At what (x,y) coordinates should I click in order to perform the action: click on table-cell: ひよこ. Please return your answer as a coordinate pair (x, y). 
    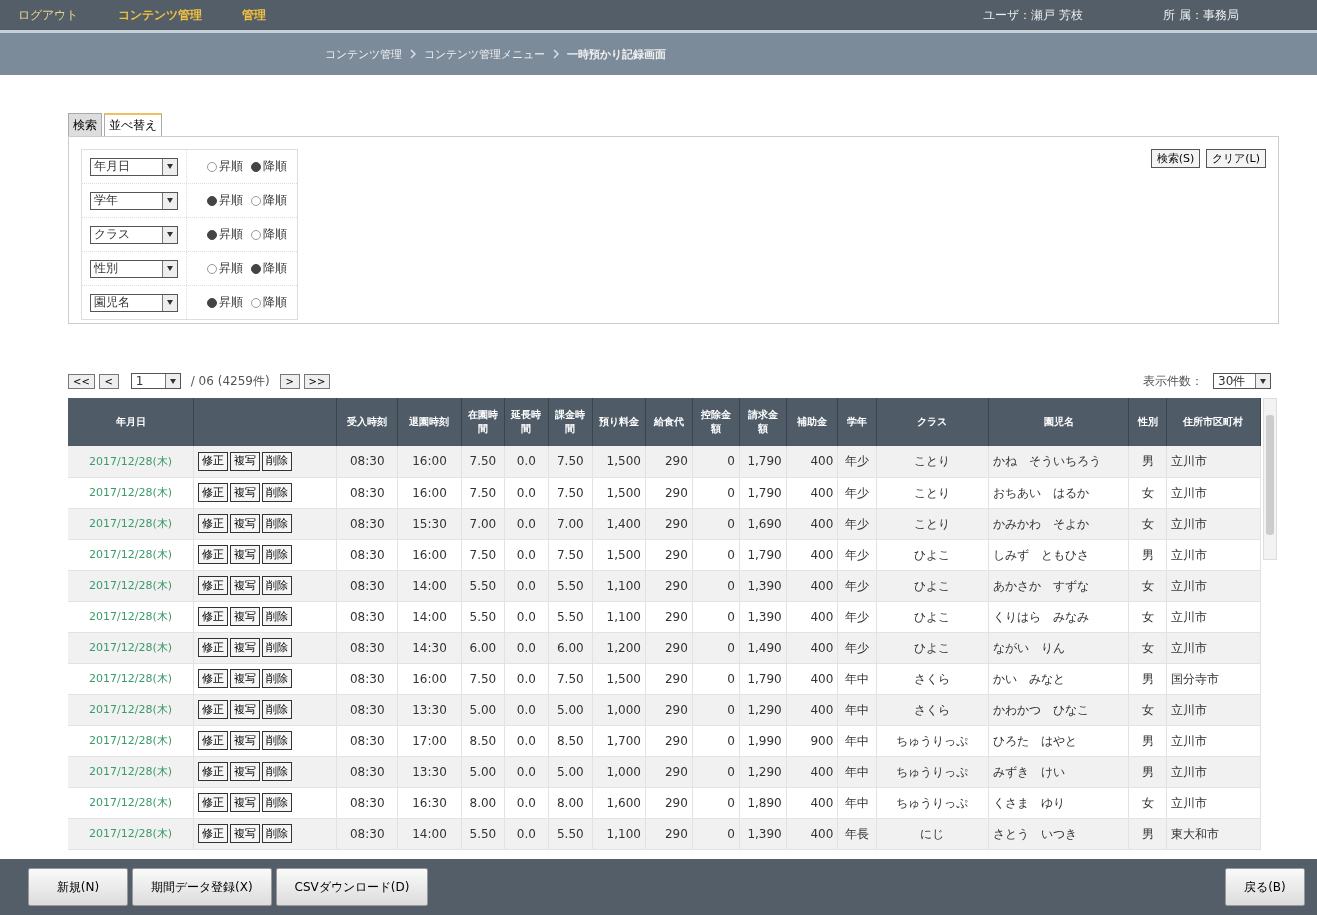
    Looking at the image, I should click on (932, 616).